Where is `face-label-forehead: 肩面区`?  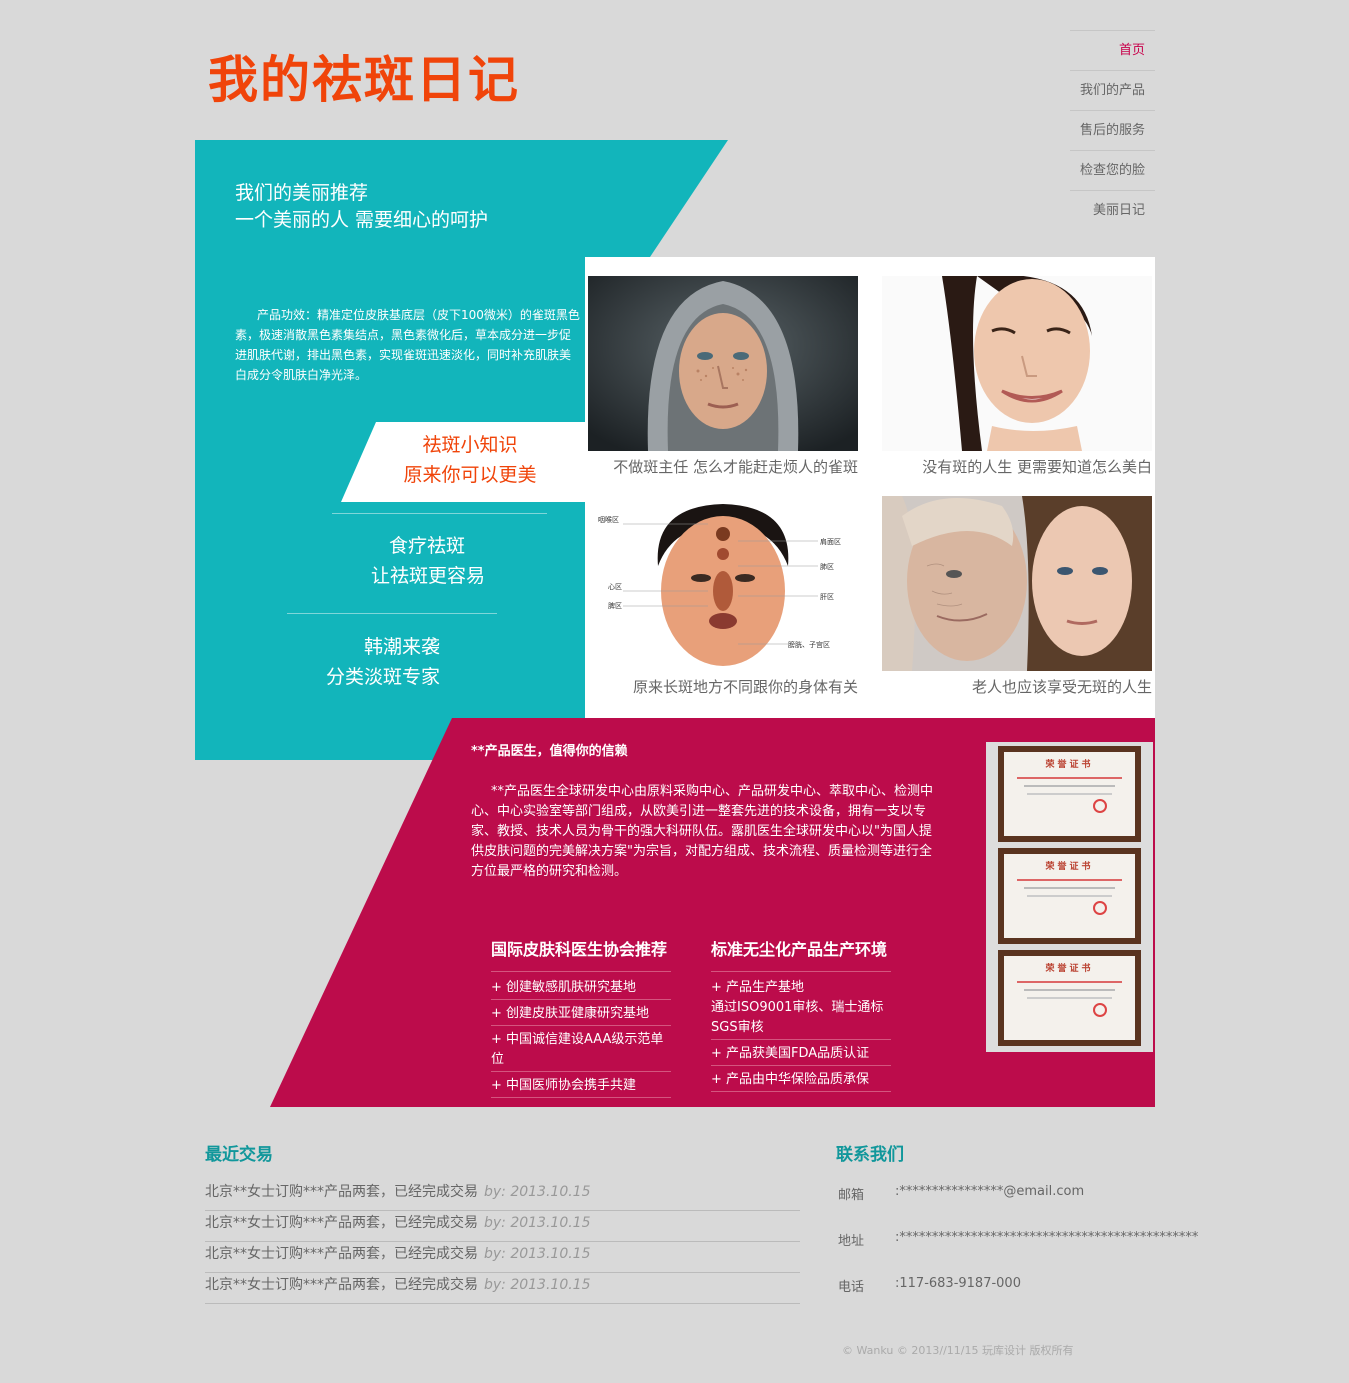 face-label-forehead: 肩面区 is located at coordinates (830, 541).